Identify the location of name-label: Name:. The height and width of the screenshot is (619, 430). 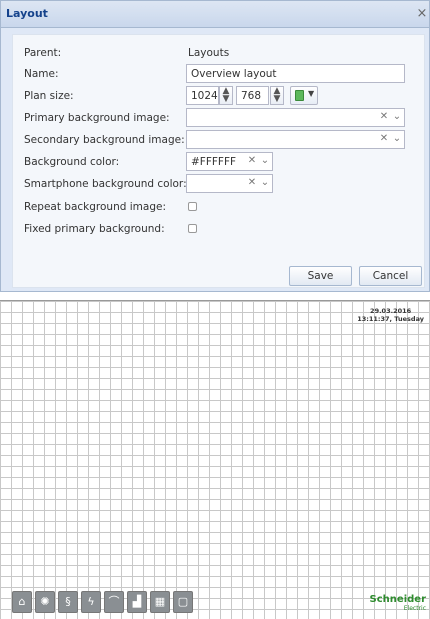
(41, 74).